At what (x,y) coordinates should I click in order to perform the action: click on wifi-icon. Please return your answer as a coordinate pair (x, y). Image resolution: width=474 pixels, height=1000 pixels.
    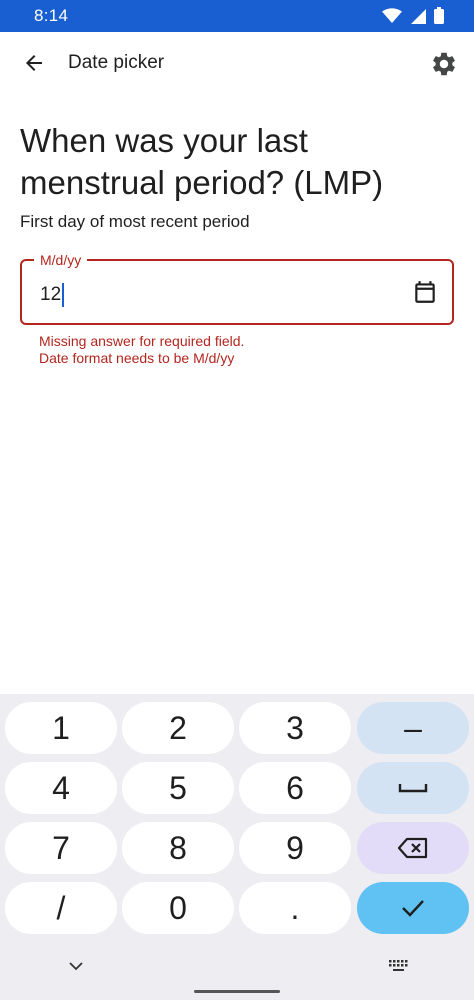
    Looking at the image, I should click on (392, 15).